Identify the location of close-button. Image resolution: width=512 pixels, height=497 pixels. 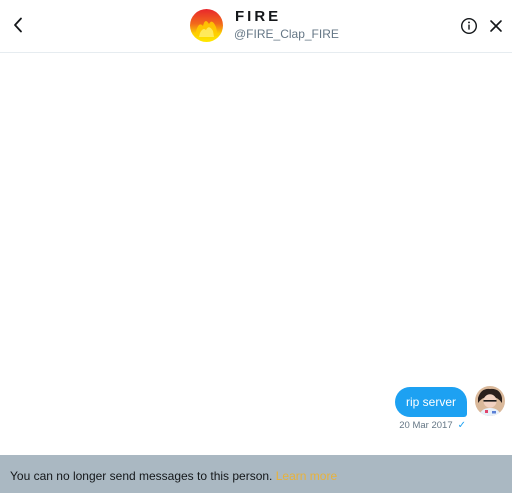
(496, 26).